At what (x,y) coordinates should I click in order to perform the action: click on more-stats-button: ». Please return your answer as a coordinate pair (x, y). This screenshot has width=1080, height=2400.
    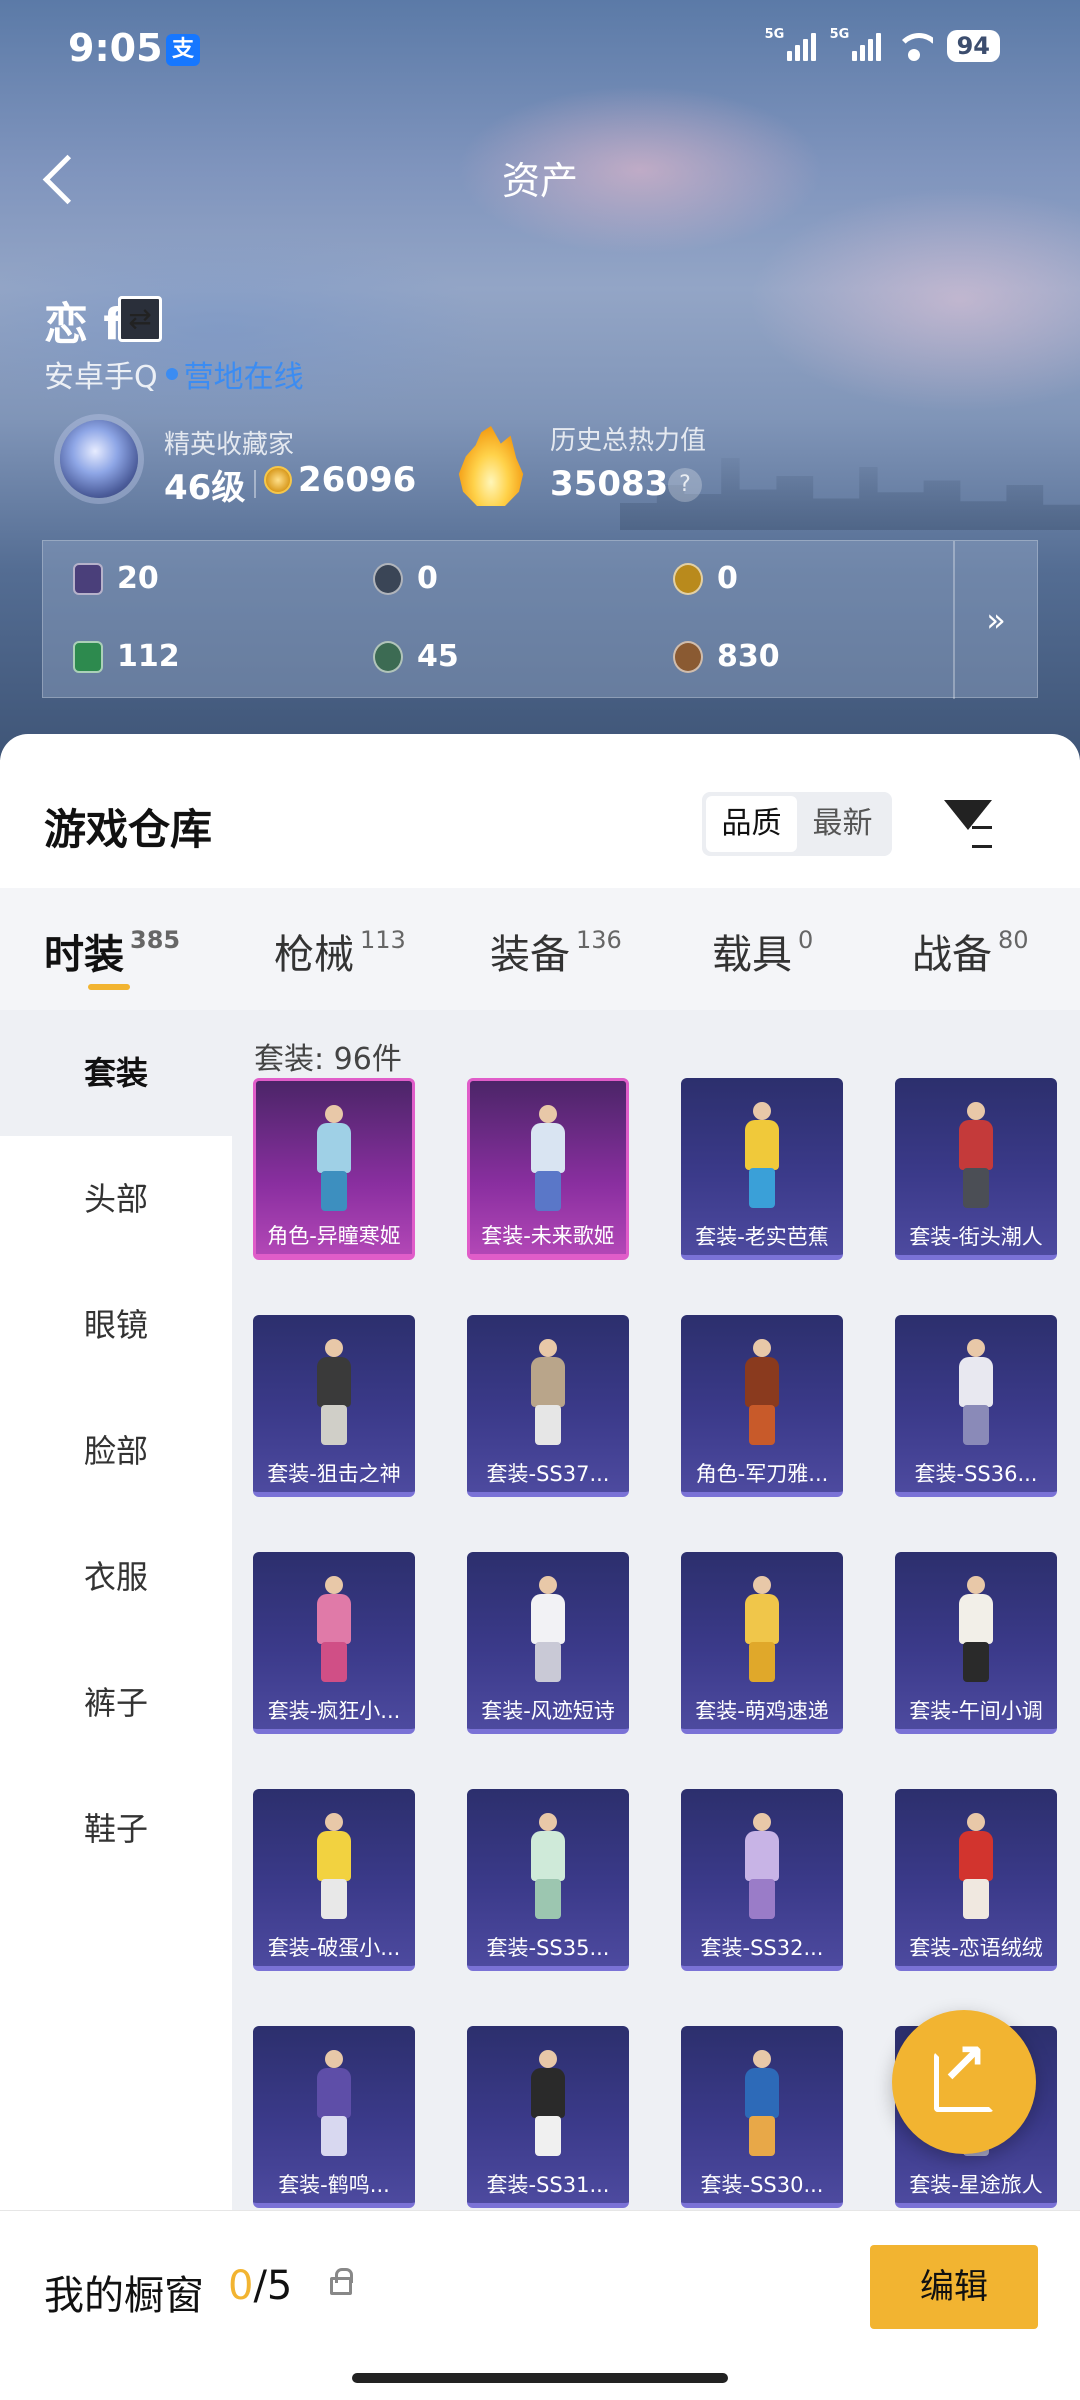
    Looking at the image, I should click on (995, 620).